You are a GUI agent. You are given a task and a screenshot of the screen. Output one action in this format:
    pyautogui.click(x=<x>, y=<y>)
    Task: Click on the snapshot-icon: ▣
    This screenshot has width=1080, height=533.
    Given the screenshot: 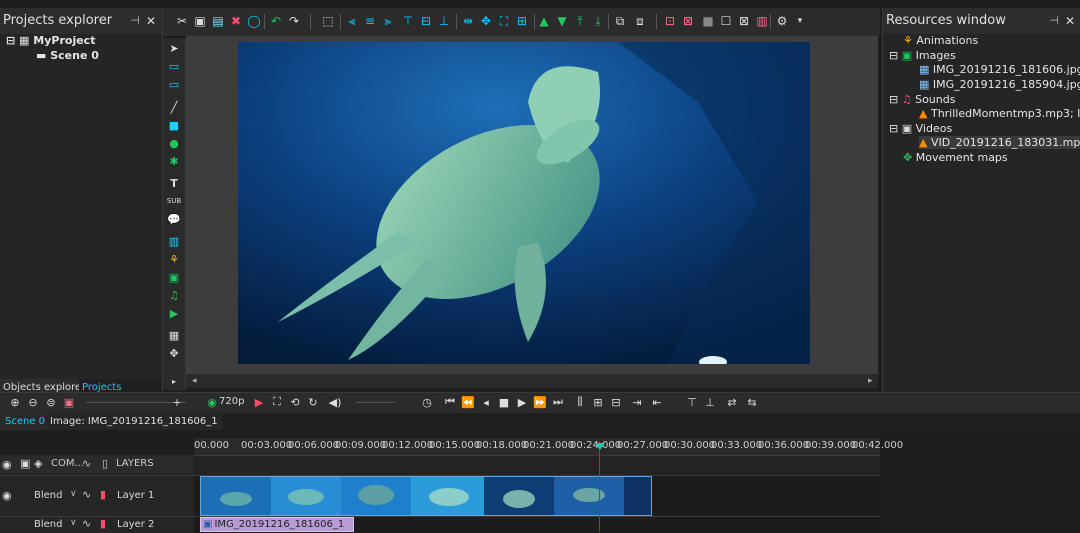 What is the action you would take?
    pyautogui.click(x=69, y=402)
    